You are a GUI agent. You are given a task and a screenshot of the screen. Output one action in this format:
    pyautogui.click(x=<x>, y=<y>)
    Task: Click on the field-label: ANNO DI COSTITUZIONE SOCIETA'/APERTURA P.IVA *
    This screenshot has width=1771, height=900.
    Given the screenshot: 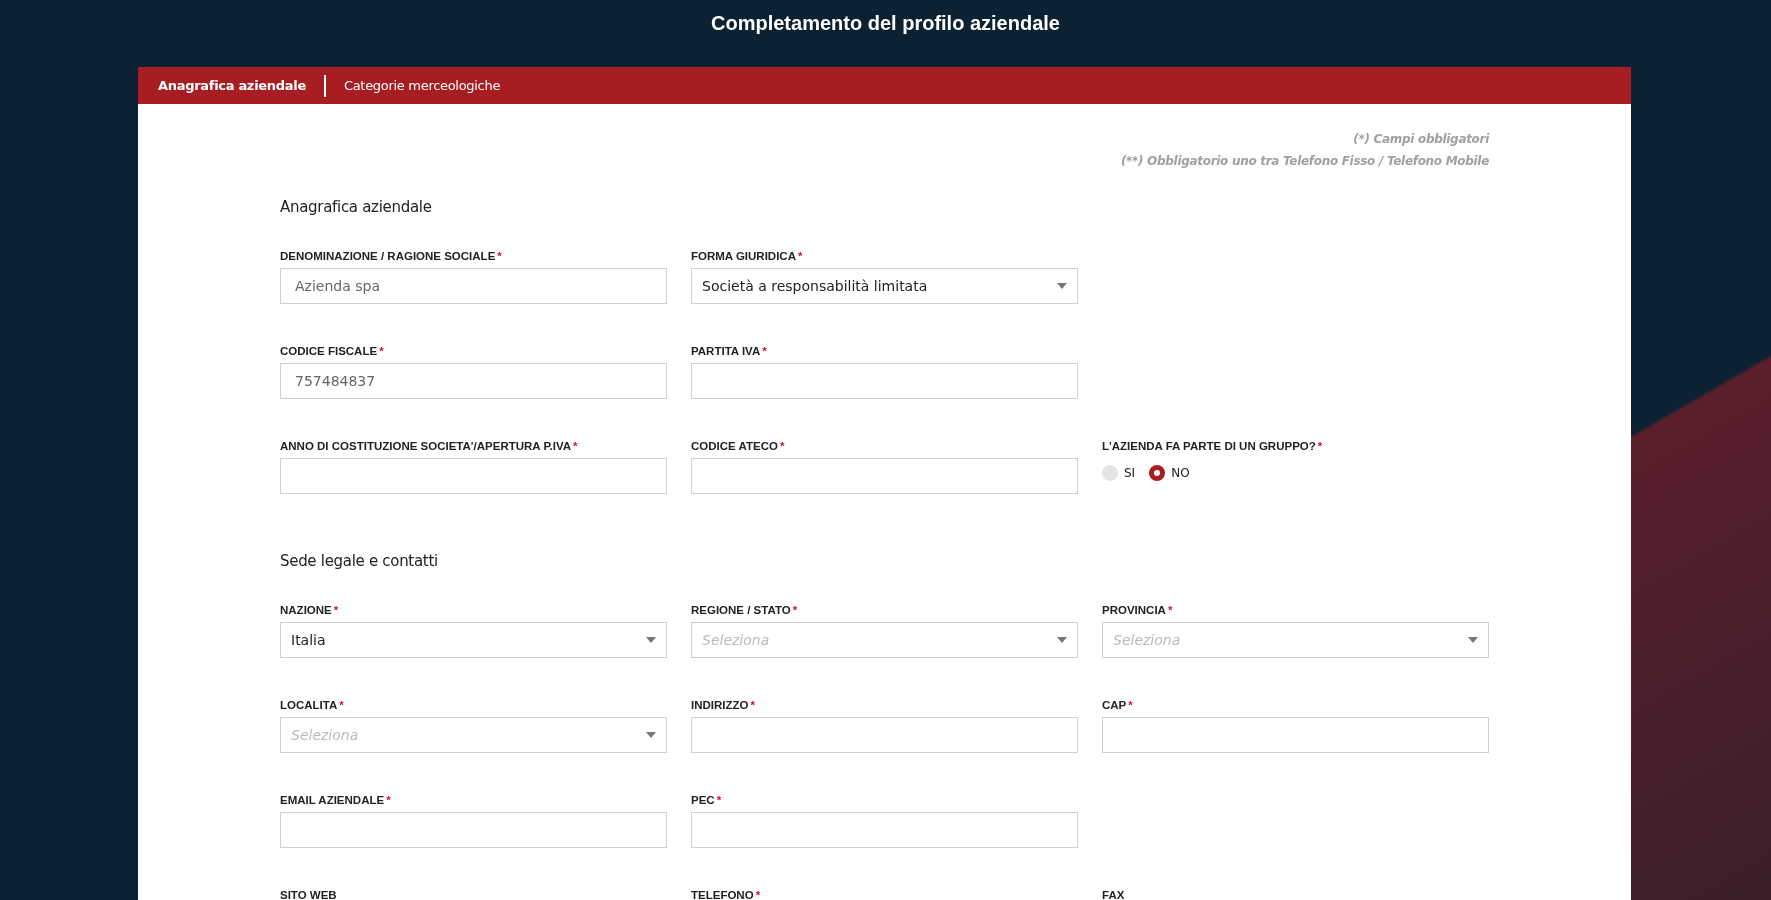 What is the action you would take?
    pyautogui.click(x=429, y=446)
    